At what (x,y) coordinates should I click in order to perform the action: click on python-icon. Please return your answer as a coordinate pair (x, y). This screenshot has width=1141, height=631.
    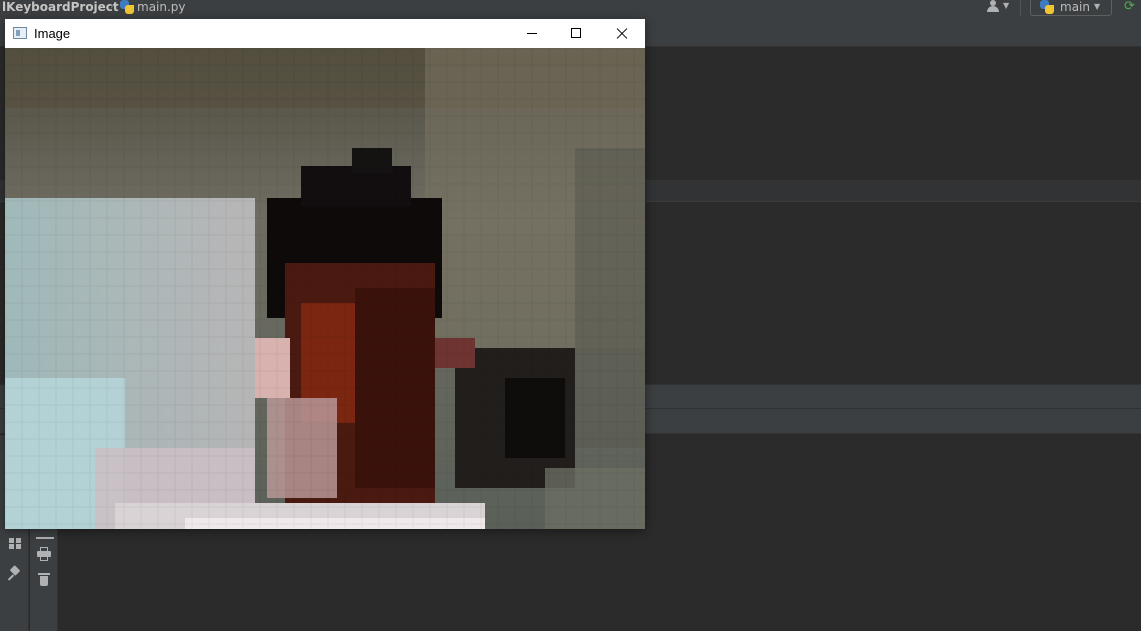
    Looking at the image, I should click on (1047, 7).